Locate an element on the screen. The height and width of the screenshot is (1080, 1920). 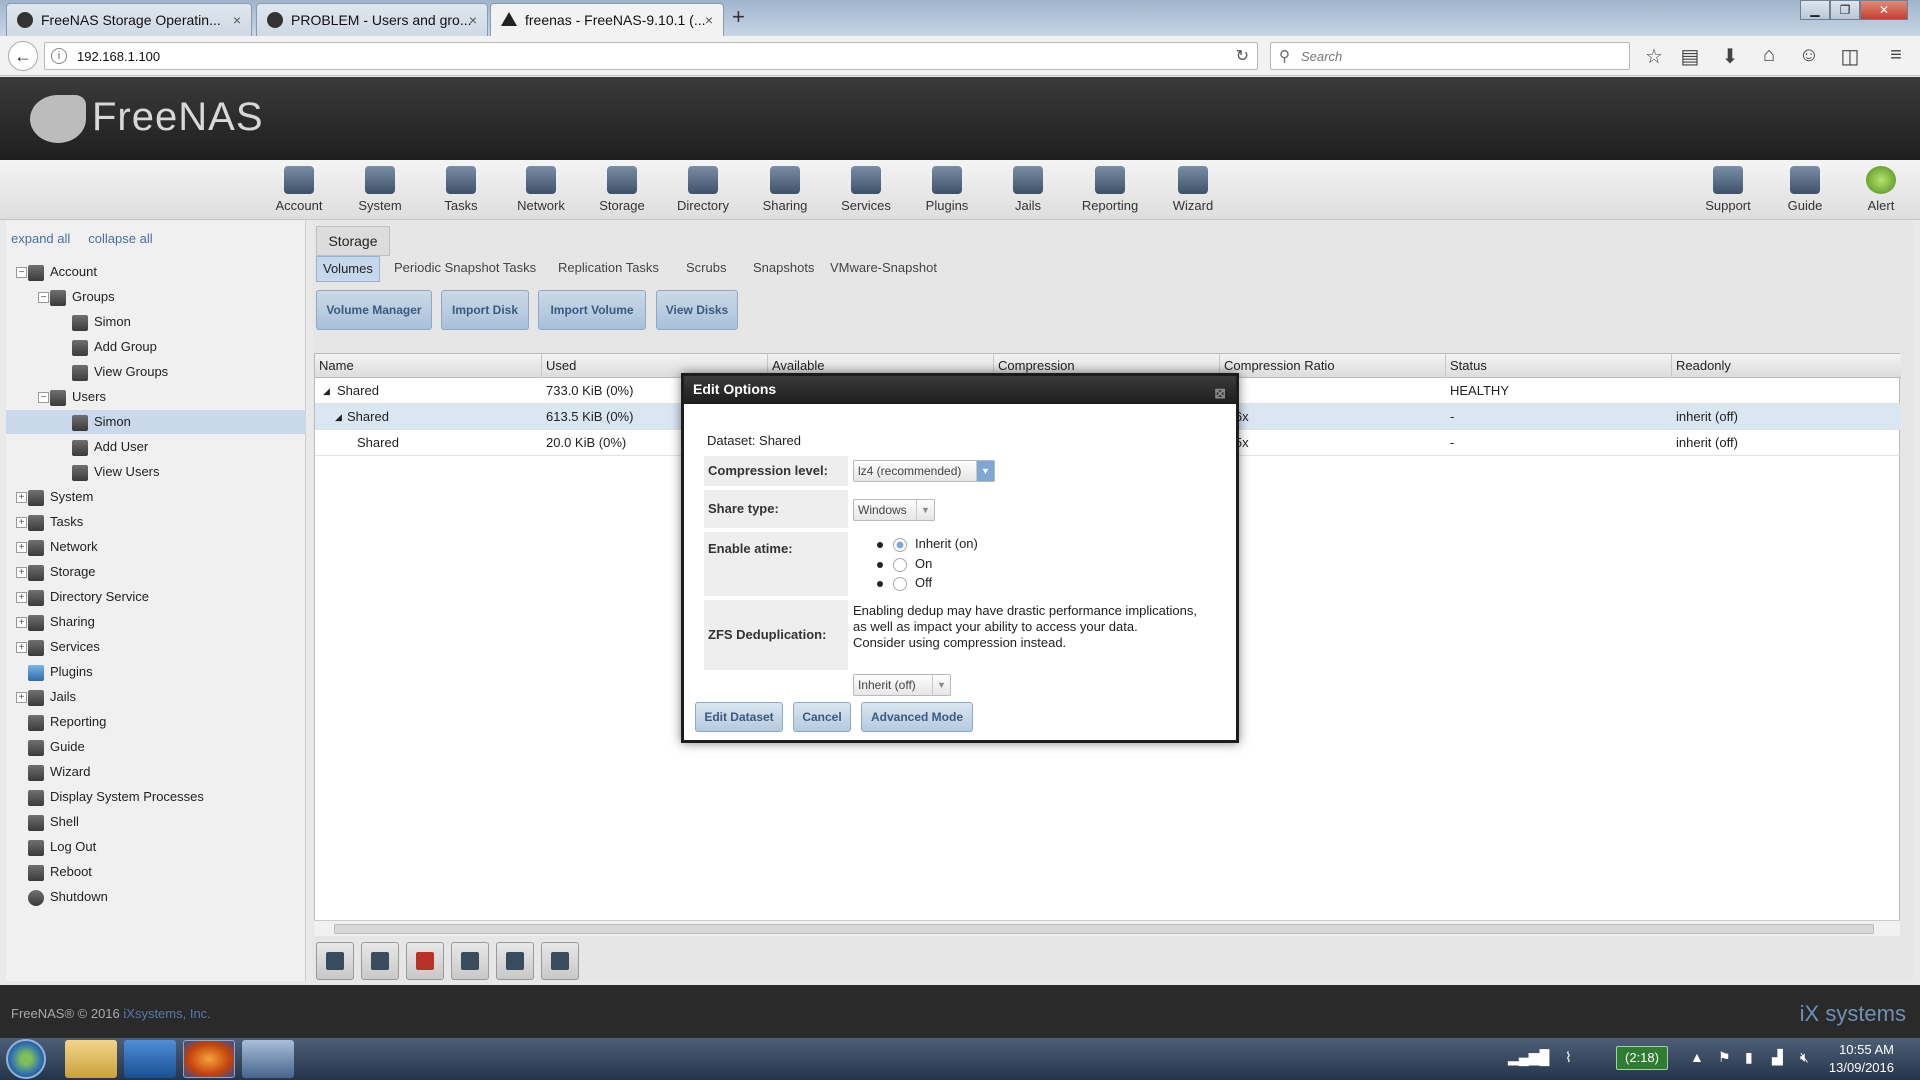
home-icon: ⌂ is located at coordinates (1769, 55).